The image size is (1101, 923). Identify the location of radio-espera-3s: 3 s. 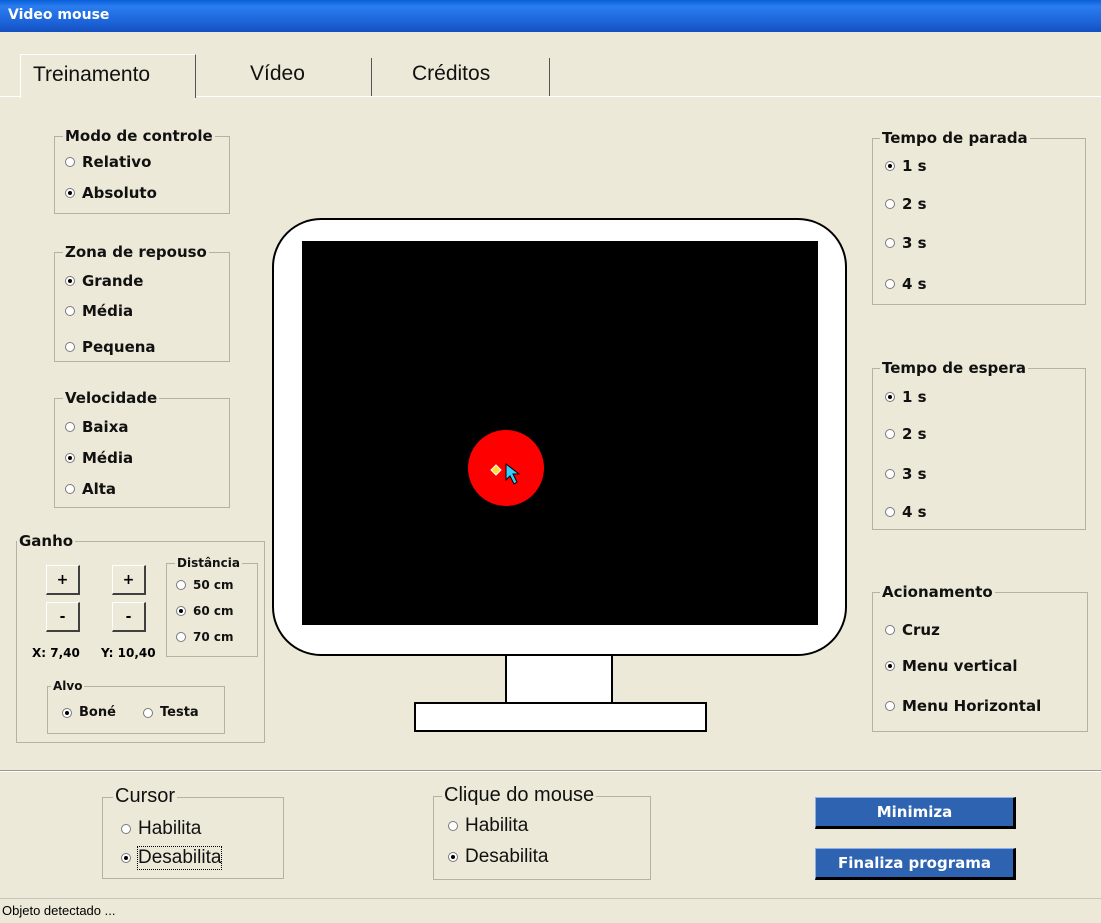
(906, 474).